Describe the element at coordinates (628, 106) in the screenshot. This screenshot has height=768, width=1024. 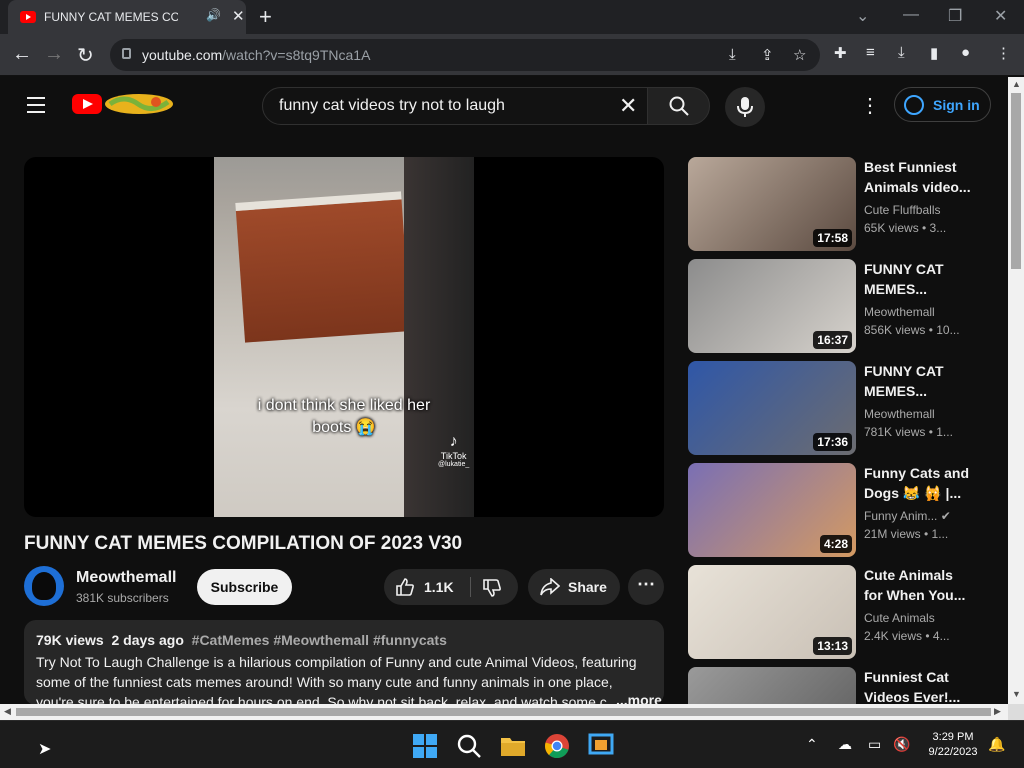
I see `clear-search-icon: ✕` at that location.